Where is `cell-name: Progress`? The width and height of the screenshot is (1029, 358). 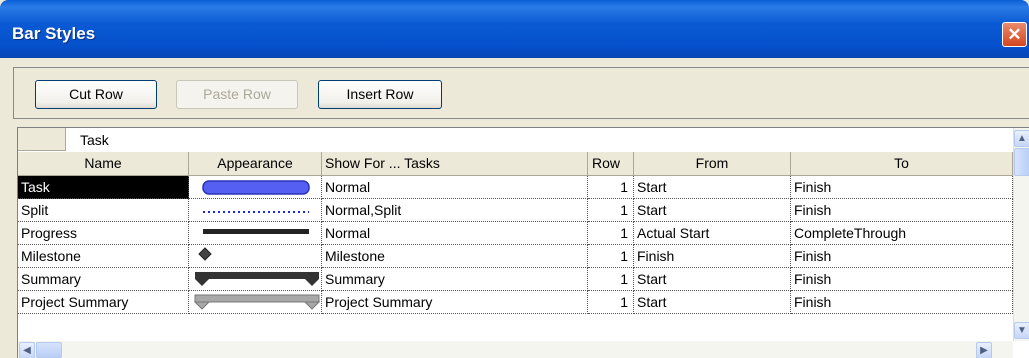 cell-name: Progress is located at coordinates (103, 233).